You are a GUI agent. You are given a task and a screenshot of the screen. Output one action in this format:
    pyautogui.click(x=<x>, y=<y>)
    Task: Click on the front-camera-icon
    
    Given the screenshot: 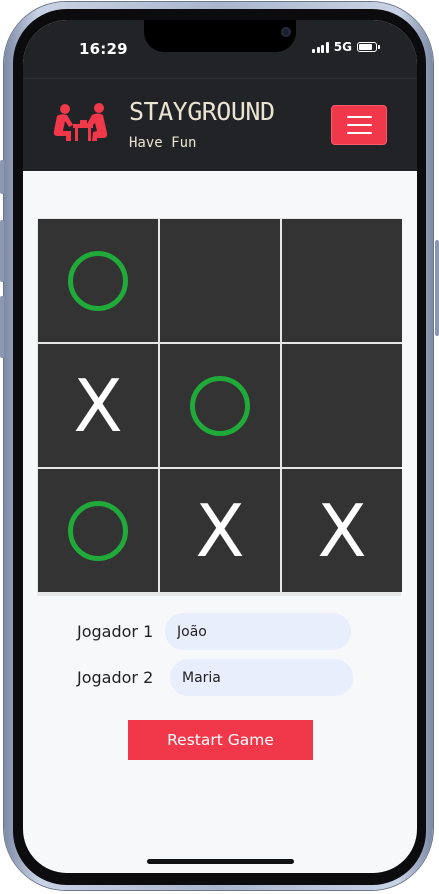 What is the action you would take?
    pyautogui.click(x=286, y=32)
    